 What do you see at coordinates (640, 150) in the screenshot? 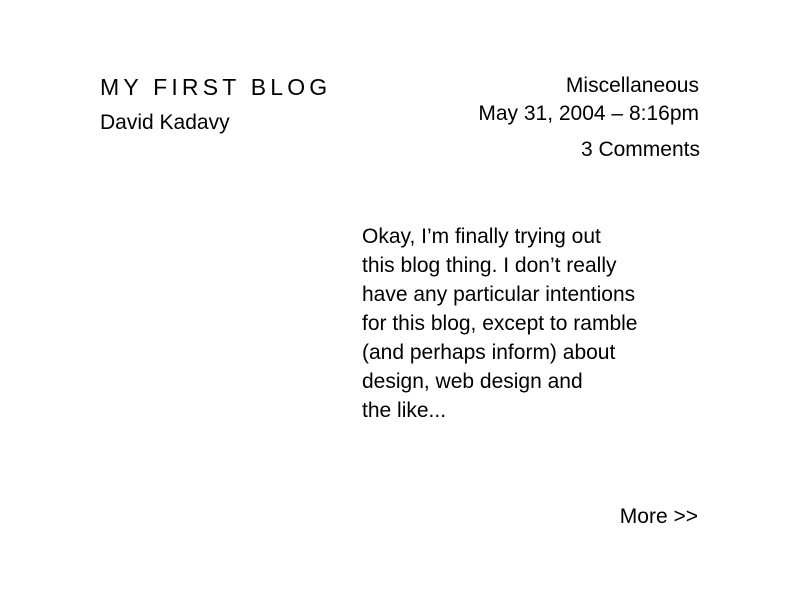
I see `comments-link: 3 Comments` at bounding box center [640, 150].